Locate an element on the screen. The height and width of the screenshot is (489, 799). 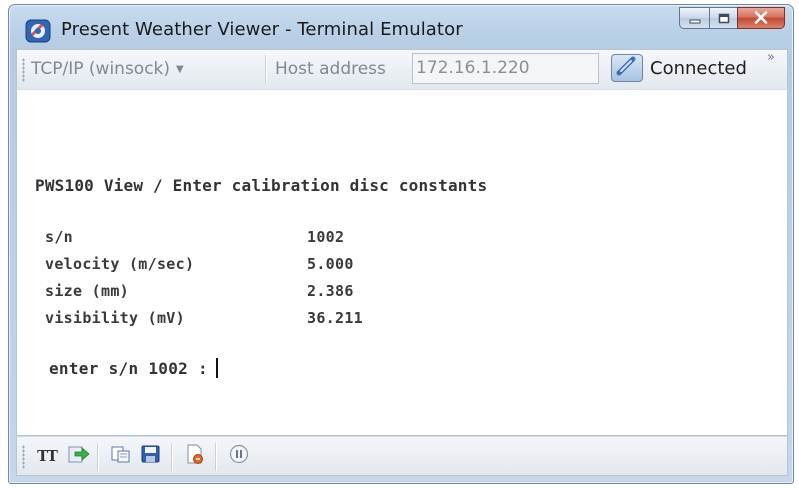
close-x-icon is located at coordinates (761, 18).